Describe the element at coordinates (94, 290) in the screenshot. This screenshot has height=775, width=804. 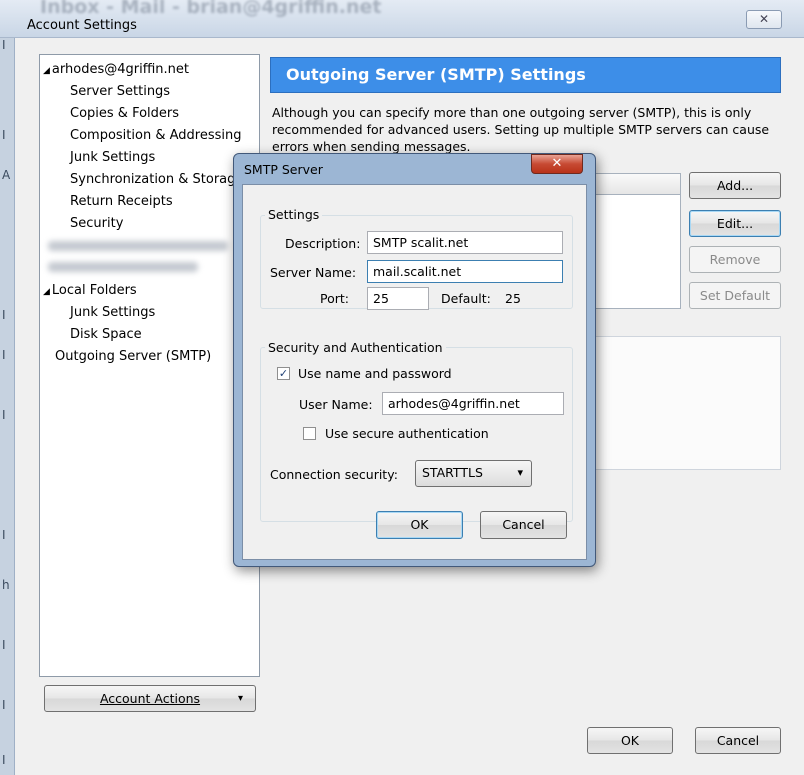
I see `tree-item-label: Local Folders` at that location.